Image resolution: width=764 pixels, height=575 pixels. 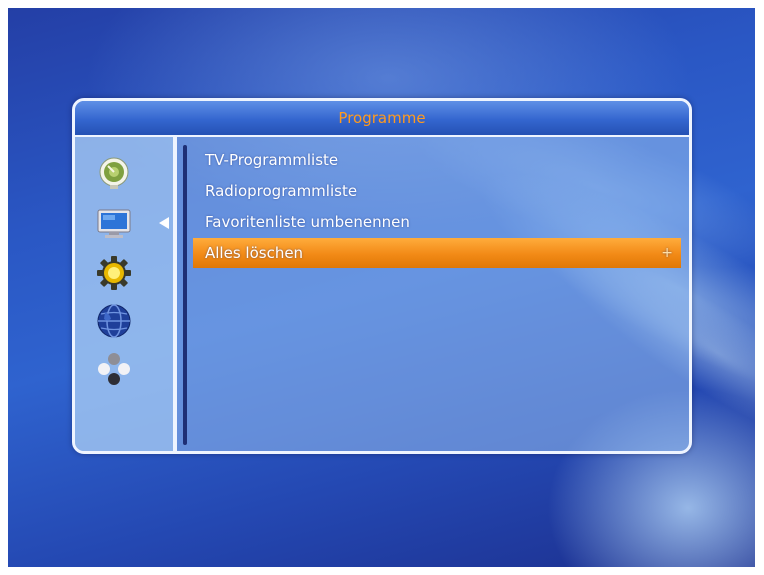 What do you see at coordinates (124, 294) in the screenshot?
I see `category-icon-column` at bounding box center [124, 294].